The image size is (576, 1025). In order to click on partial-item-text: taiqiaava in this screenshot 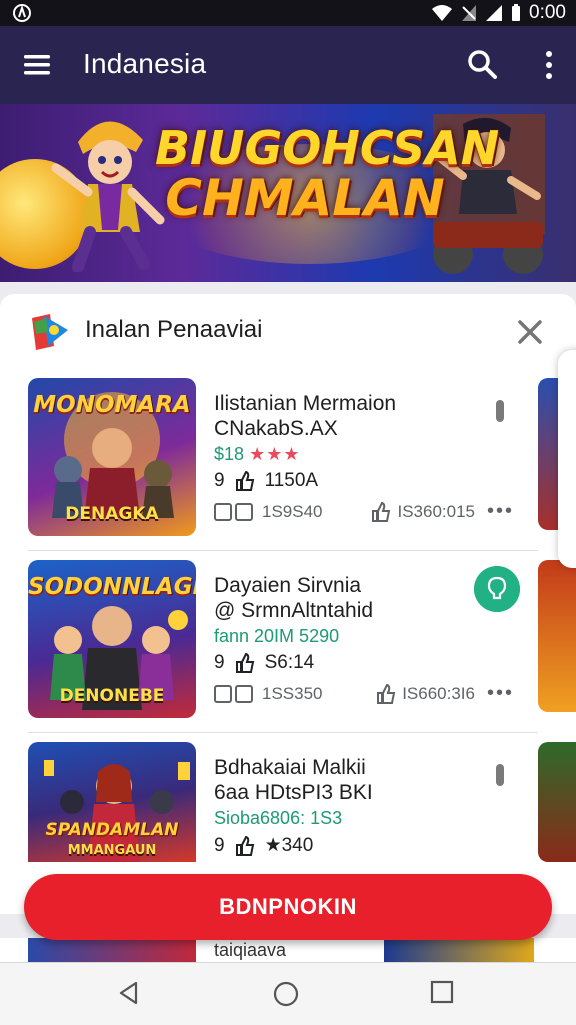, I will do `click(250, 950)`.